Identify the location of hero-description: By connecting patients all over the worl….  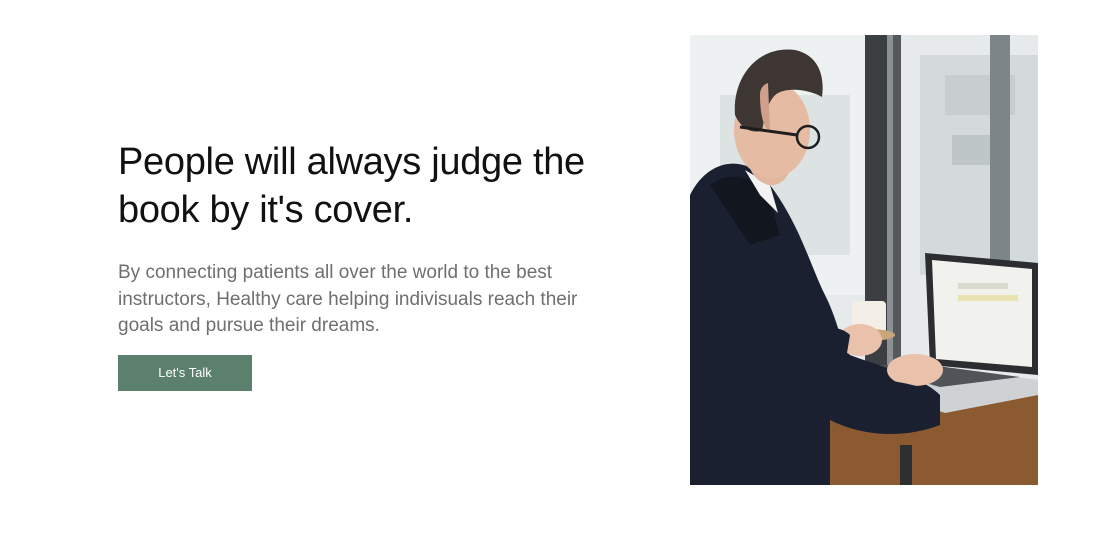
(348, 299).